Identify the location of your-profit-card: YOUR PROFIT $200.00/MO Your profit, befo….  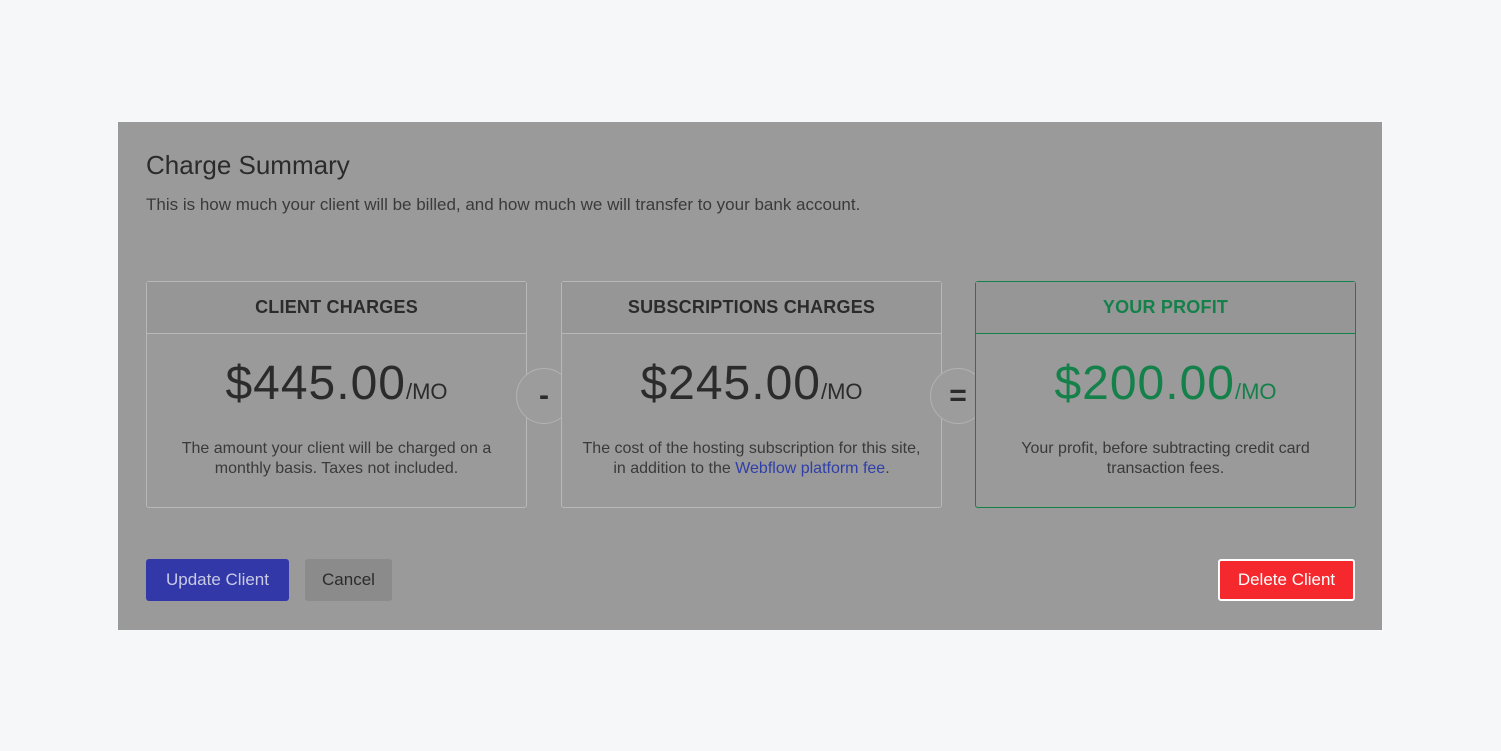
(1165, 394).